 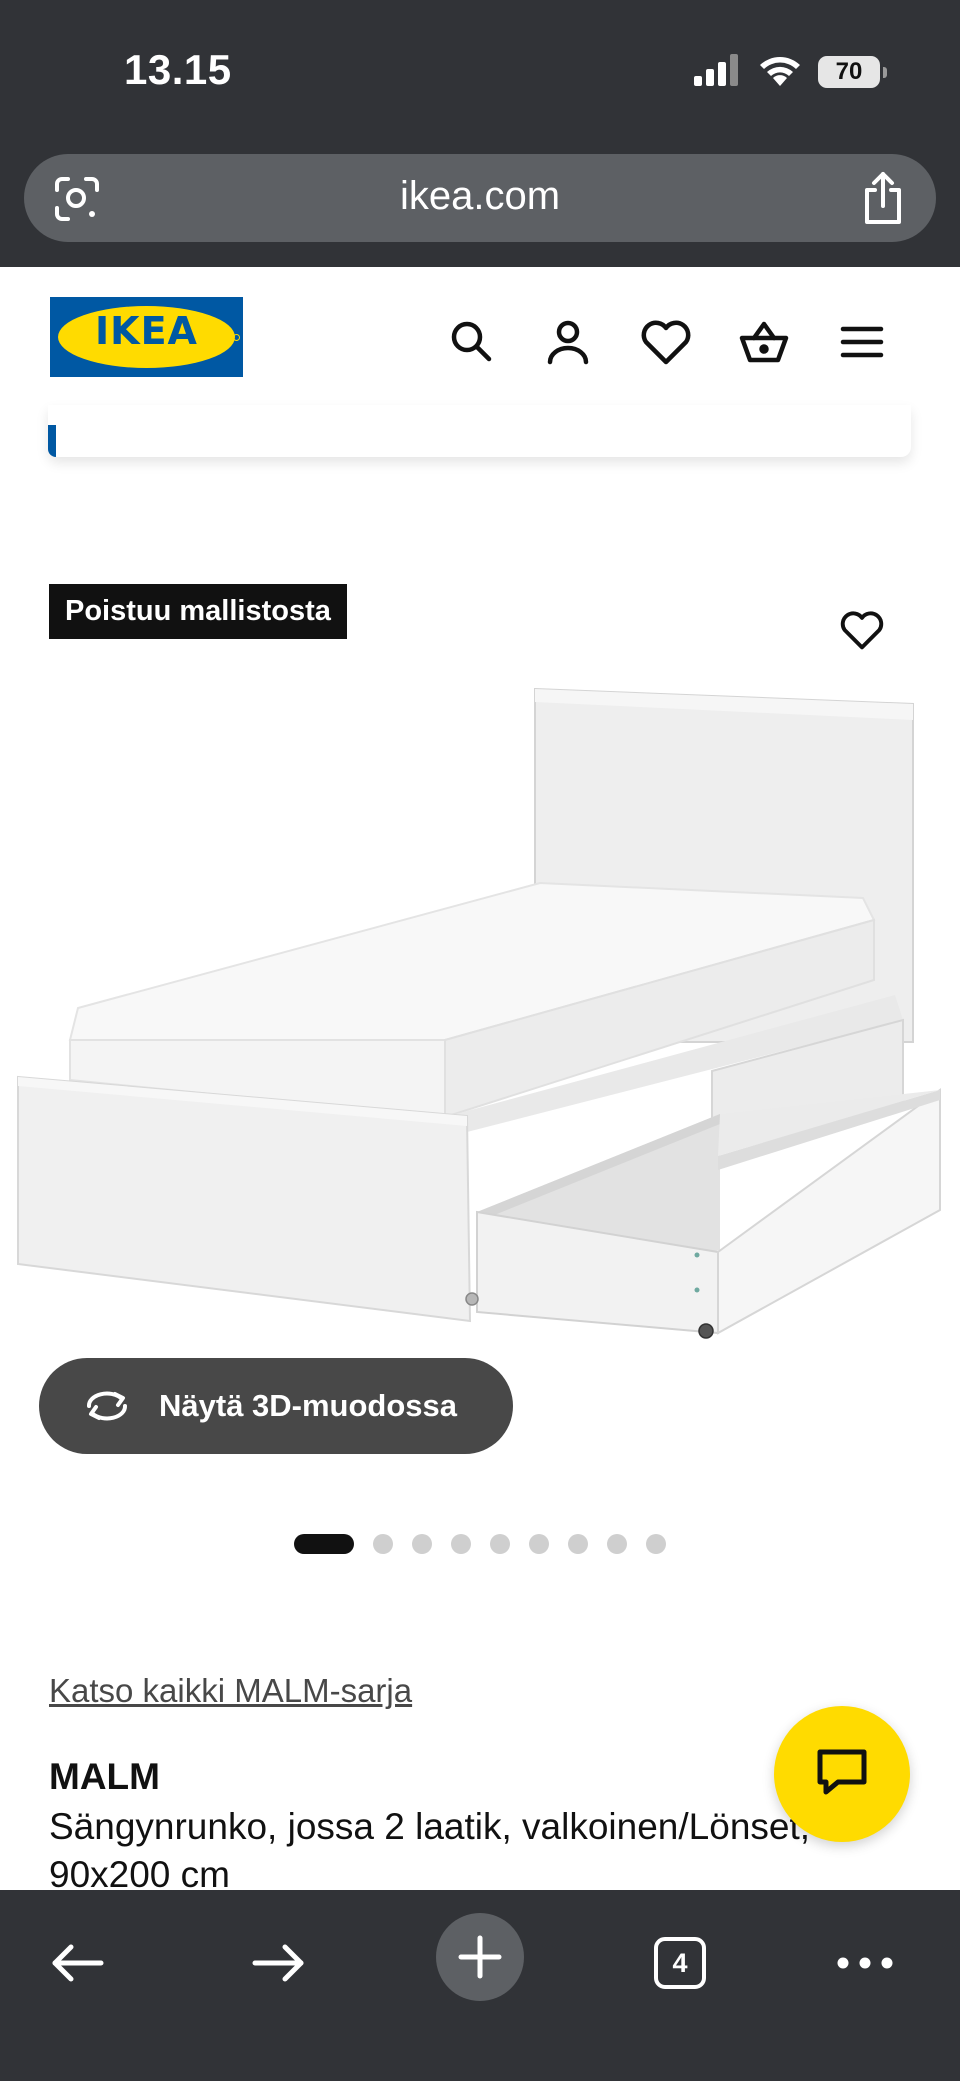 What do you see at coordinates (472, 342) in the screenshot?
I see `search-icon` at bounding box center [472, 342].